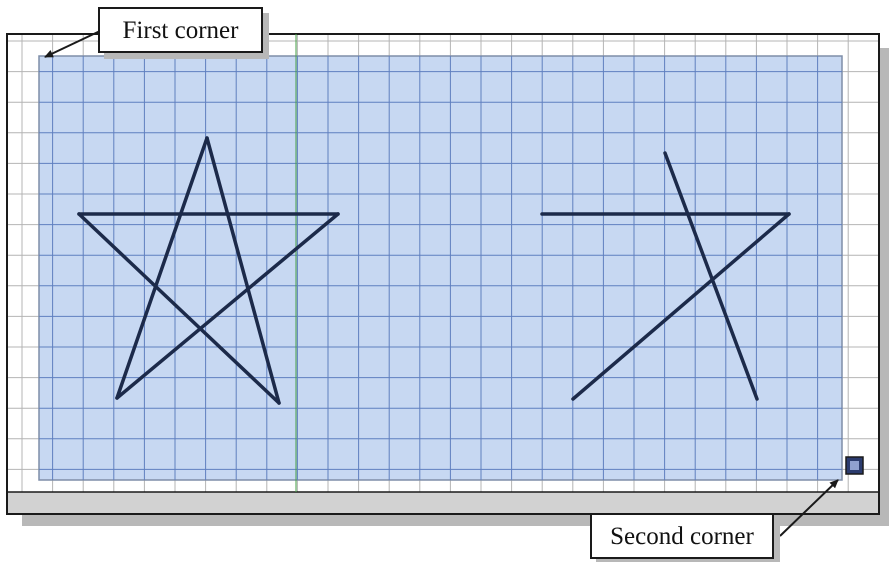  What do you see at coordinates (443, 502) in the screenshot?
I see `frame-bottom-strip` at bounding box center [443, 502].